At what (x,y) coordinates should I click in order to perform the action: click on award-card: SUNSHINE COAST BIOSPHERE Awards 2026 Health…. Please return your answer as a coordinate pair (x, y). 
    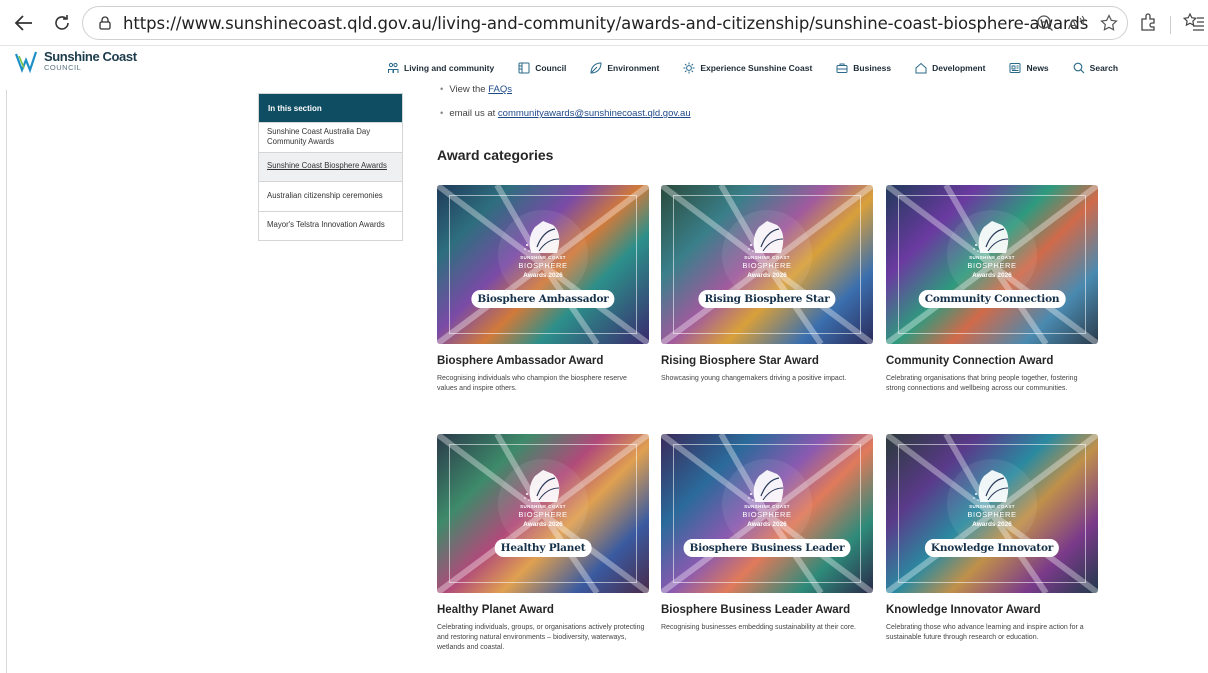
    Looking at the image, I should click on (543, 542).